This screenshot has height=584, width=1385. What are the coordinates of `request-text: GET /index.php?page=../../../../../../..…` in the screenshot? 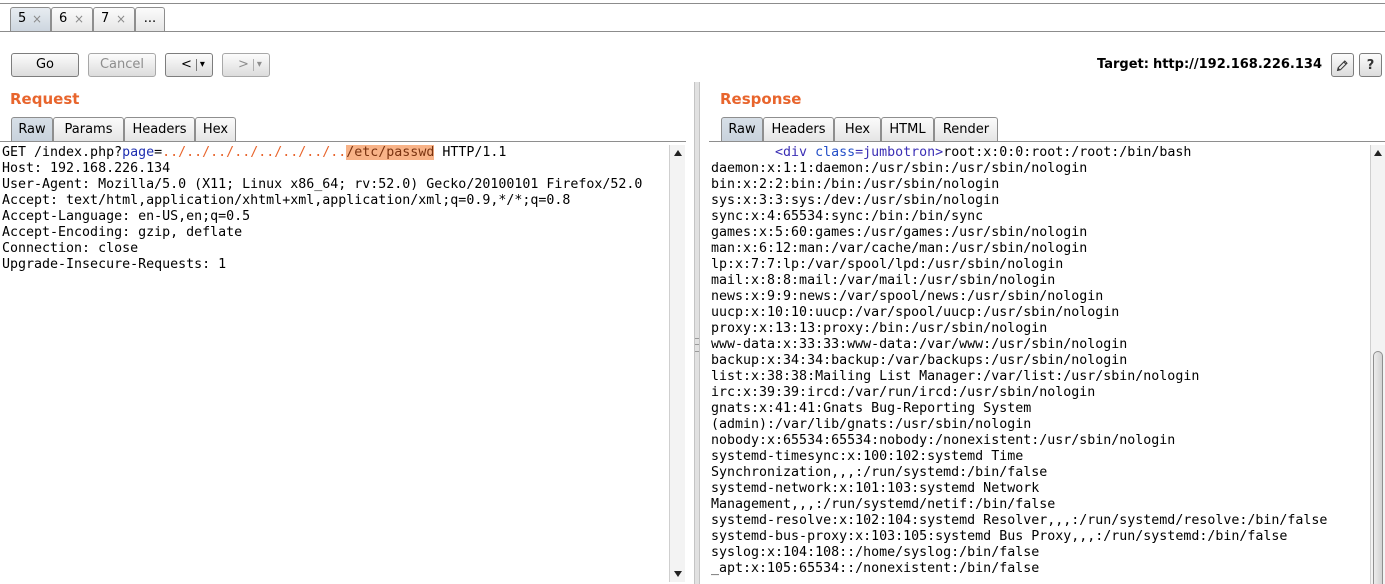 It's located at (334, 209).